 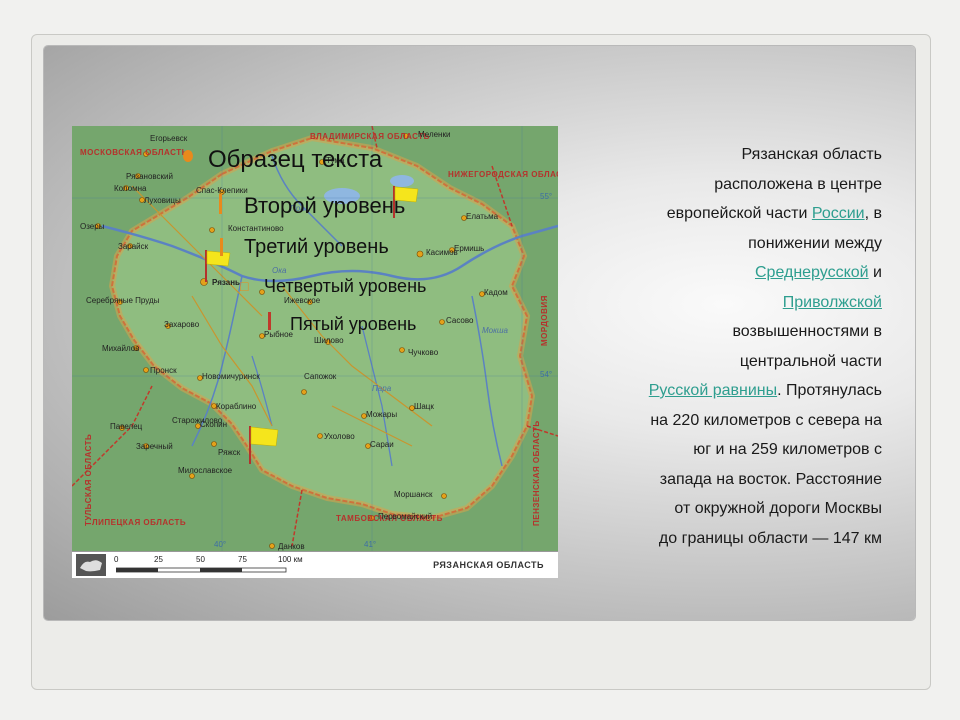 I want to click on city-danikov: Данков, so click(x=291, y=546).